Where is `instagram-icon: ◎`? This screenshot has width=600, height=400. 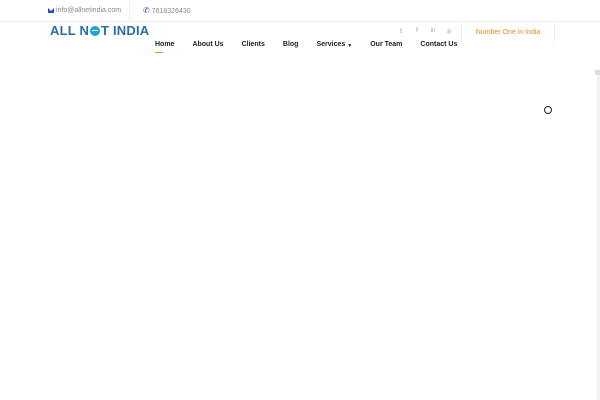
instagram-icon: ◎ is located at coordinates (449, 31).